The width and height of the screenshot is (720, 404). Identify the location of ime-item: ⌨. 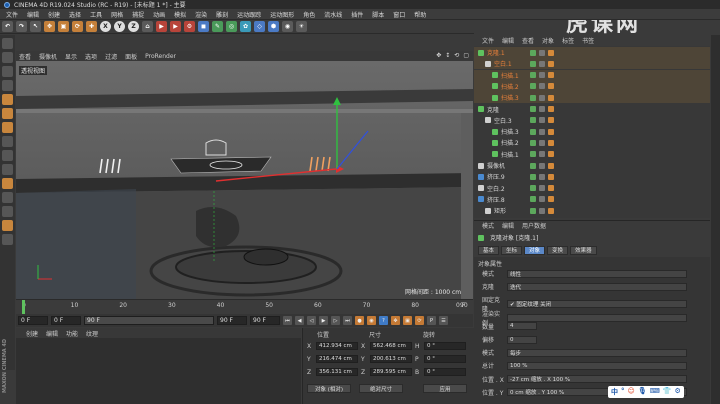
(655, 392).